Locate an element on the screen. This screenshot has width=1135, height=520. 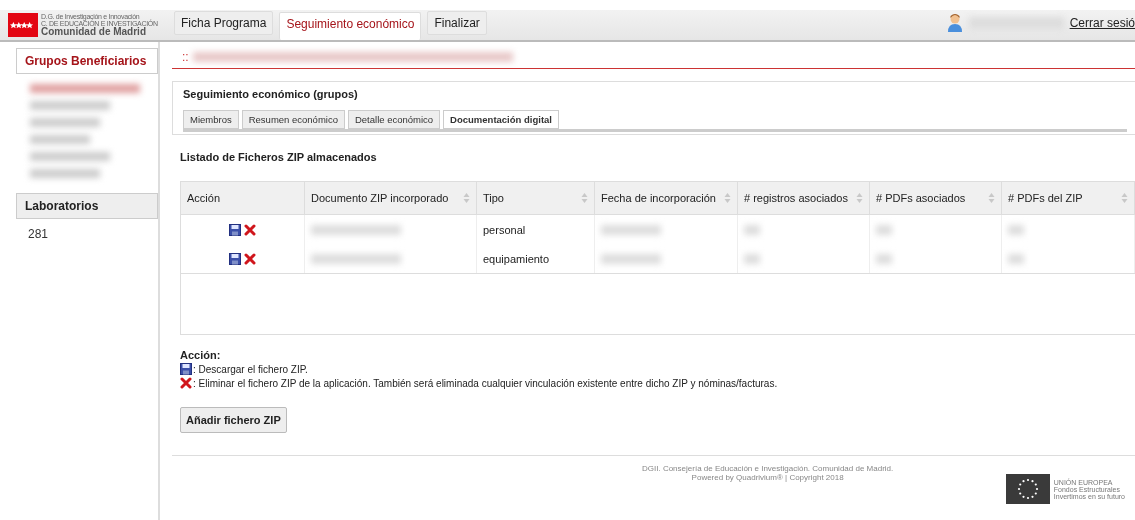
column-header: Documento ZIP incorporado is located at coordinates (391, 198).